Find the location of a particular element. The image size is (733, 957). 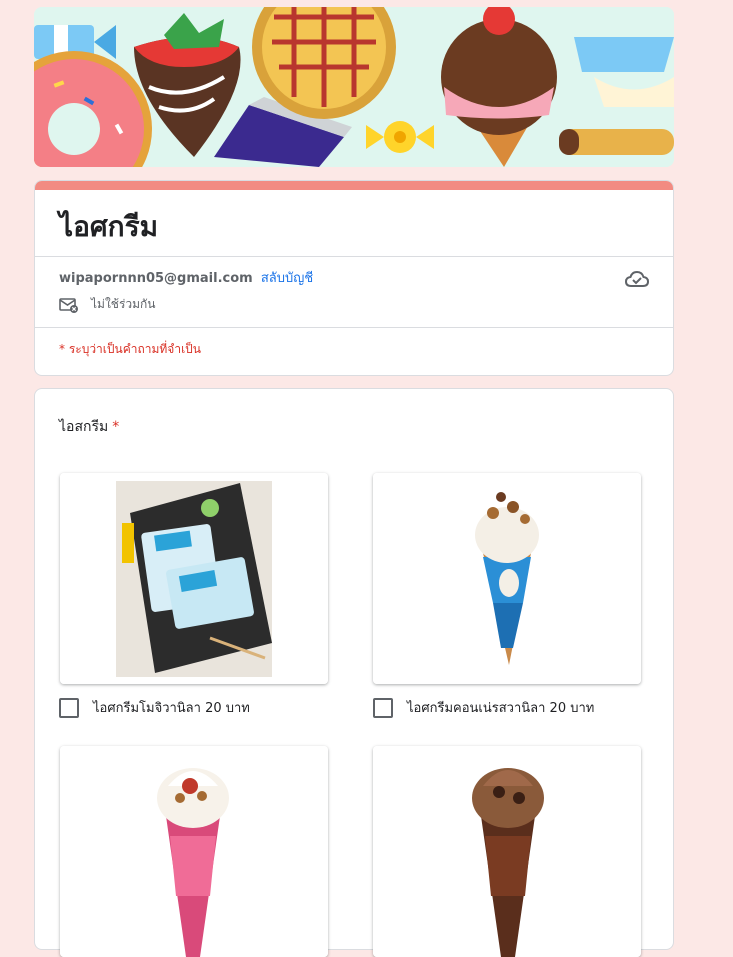

cloud-saved-icon is located at coordinates (637, 279).